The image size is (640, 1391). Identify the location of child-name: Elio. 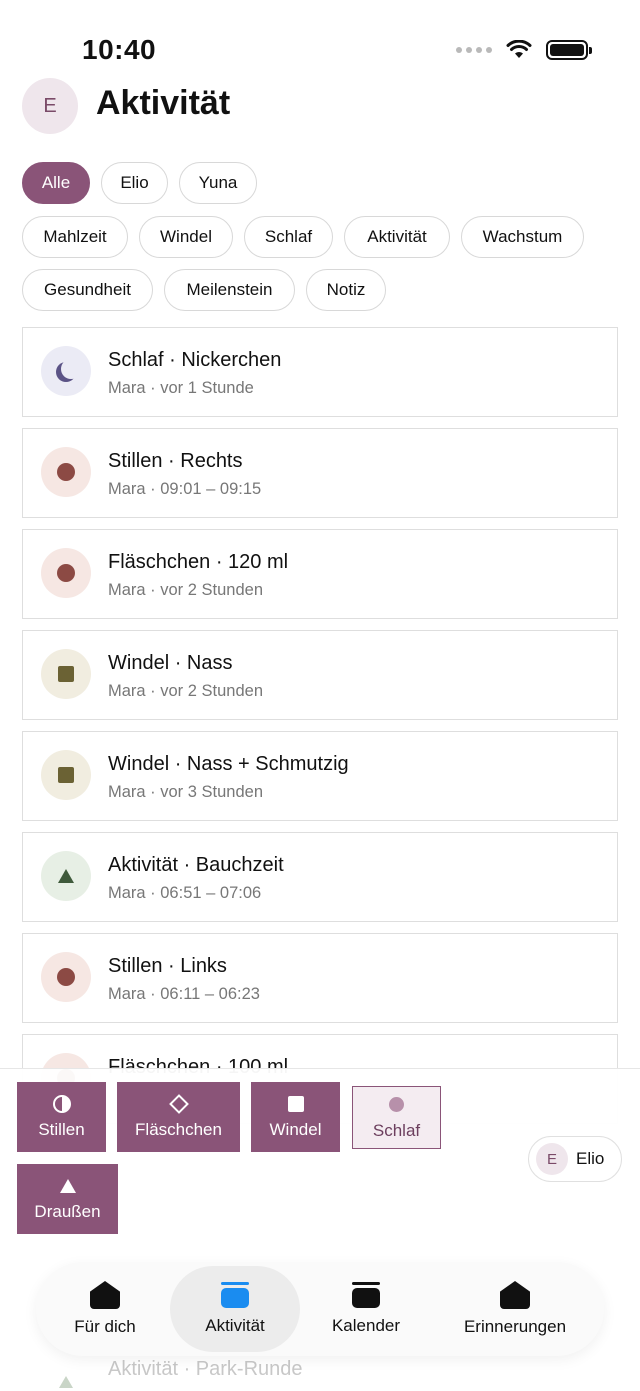
(590, 1158).